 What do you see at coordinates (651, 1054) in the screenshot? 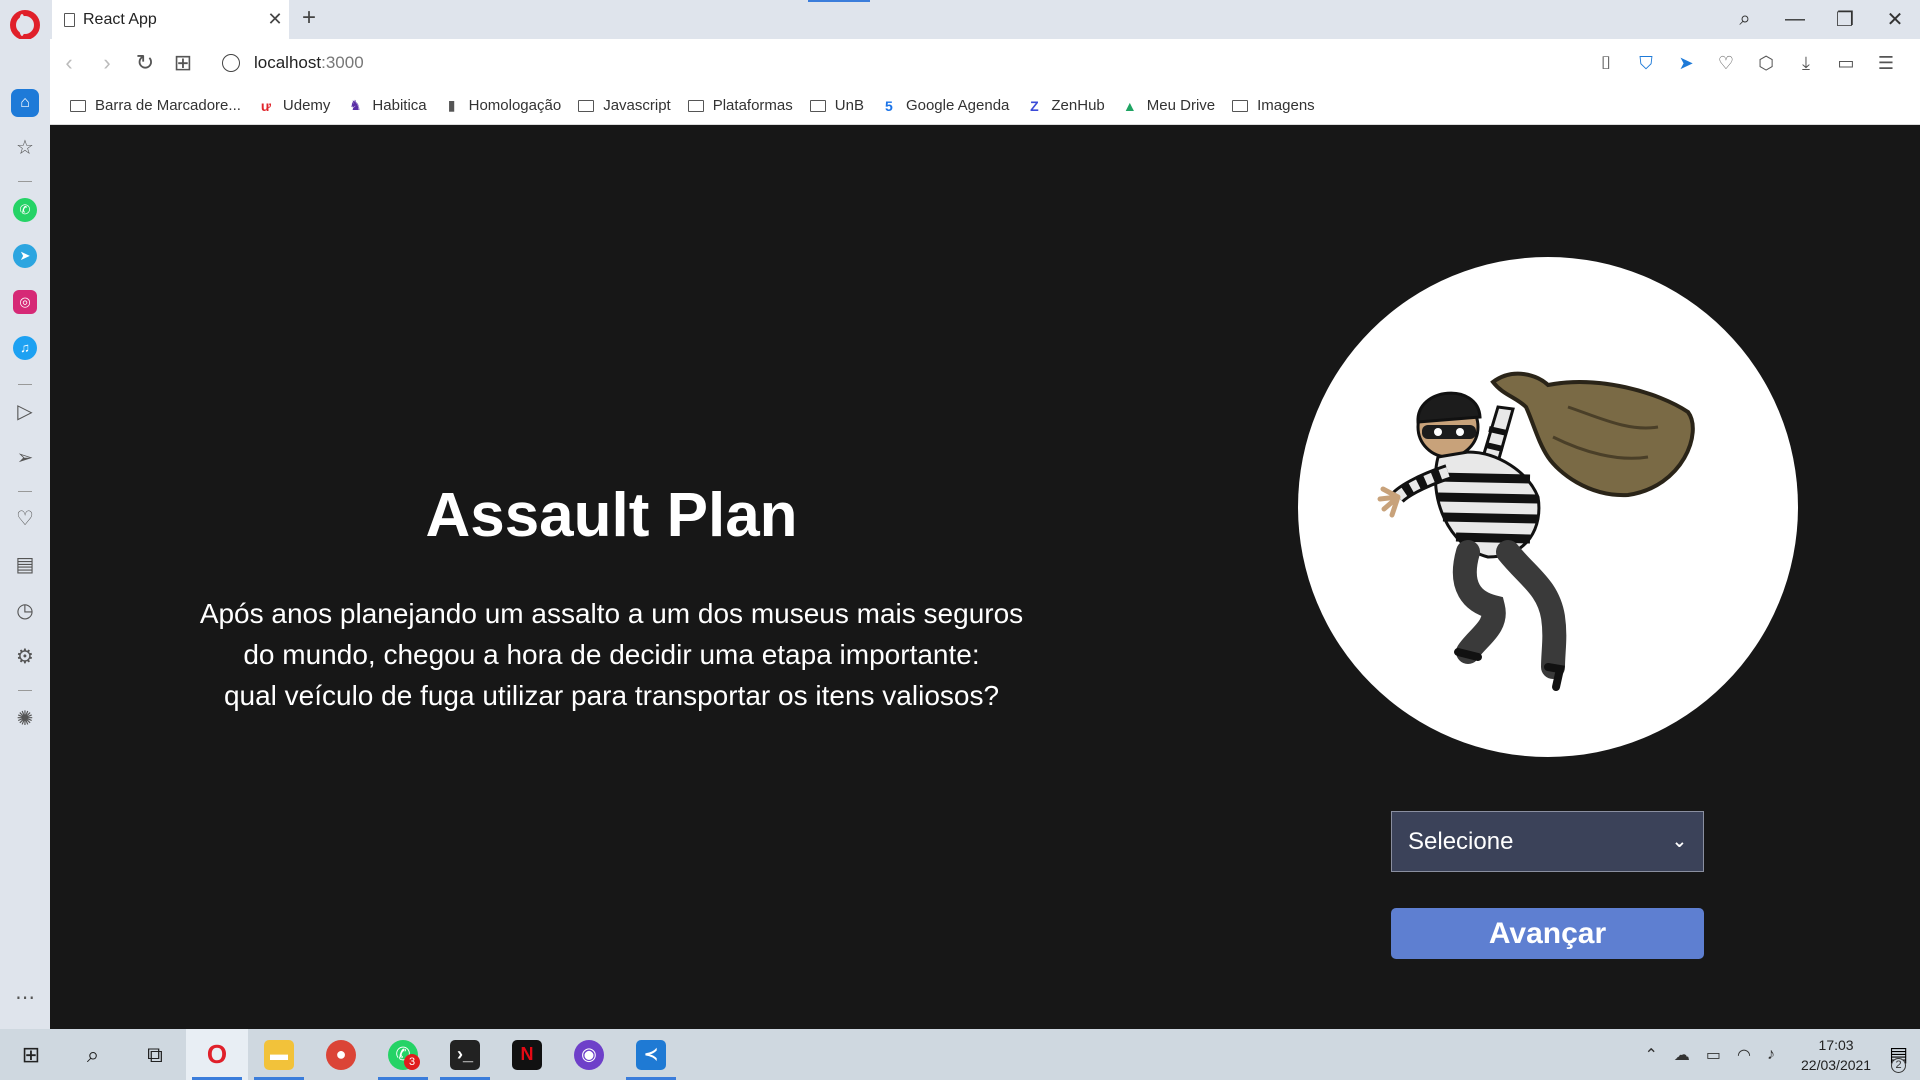
I see `vscode-icon: ≺` at bounding box center [651, 1054].